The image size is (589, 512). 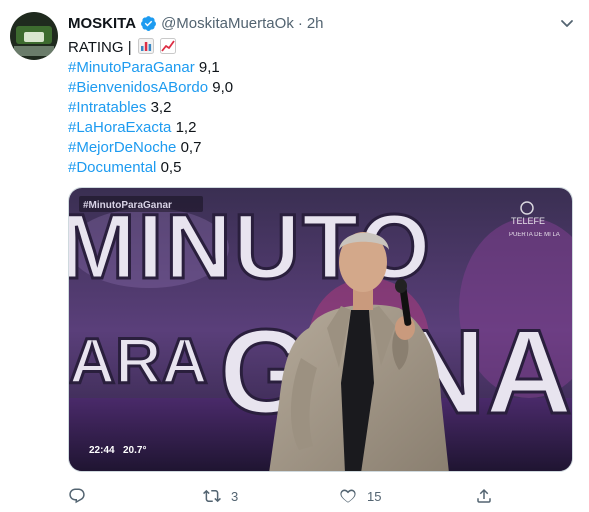 I want to click on share-icon, so click(x=484, y=495).